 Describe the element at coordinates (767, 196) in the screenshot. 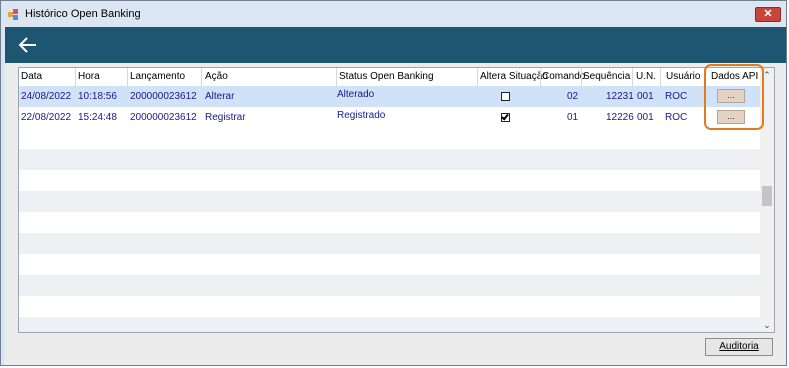

I see `scroll-thumb` at that location.